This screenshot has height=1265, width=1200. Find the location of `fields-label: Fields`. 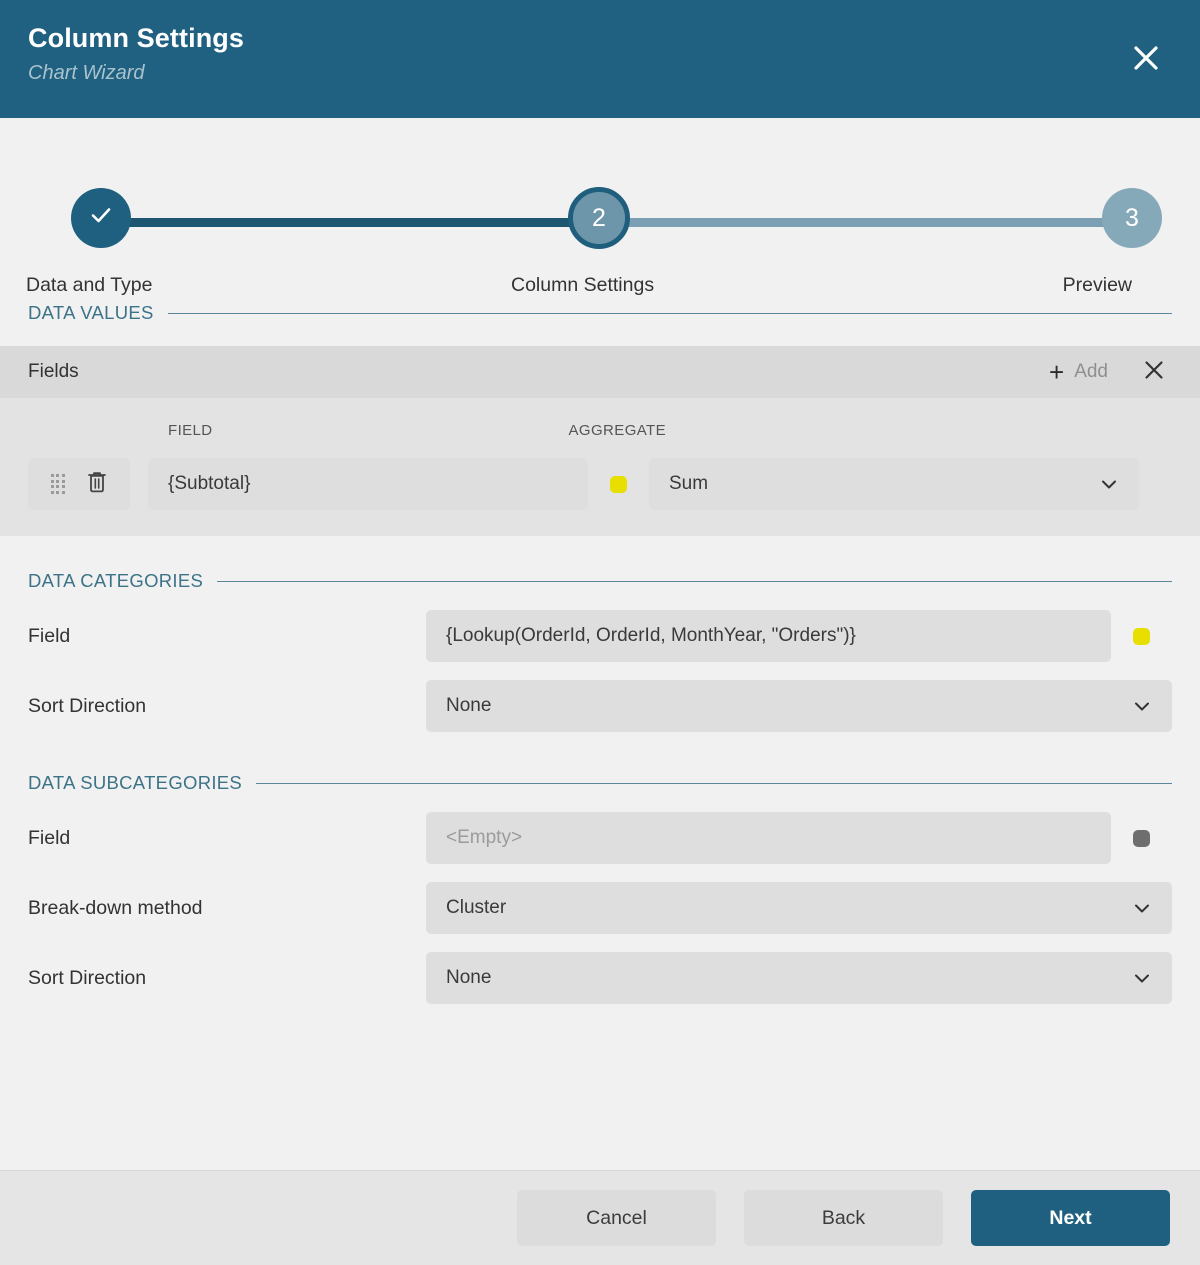

fields-label: Fields is located at coordinates (53, 371).